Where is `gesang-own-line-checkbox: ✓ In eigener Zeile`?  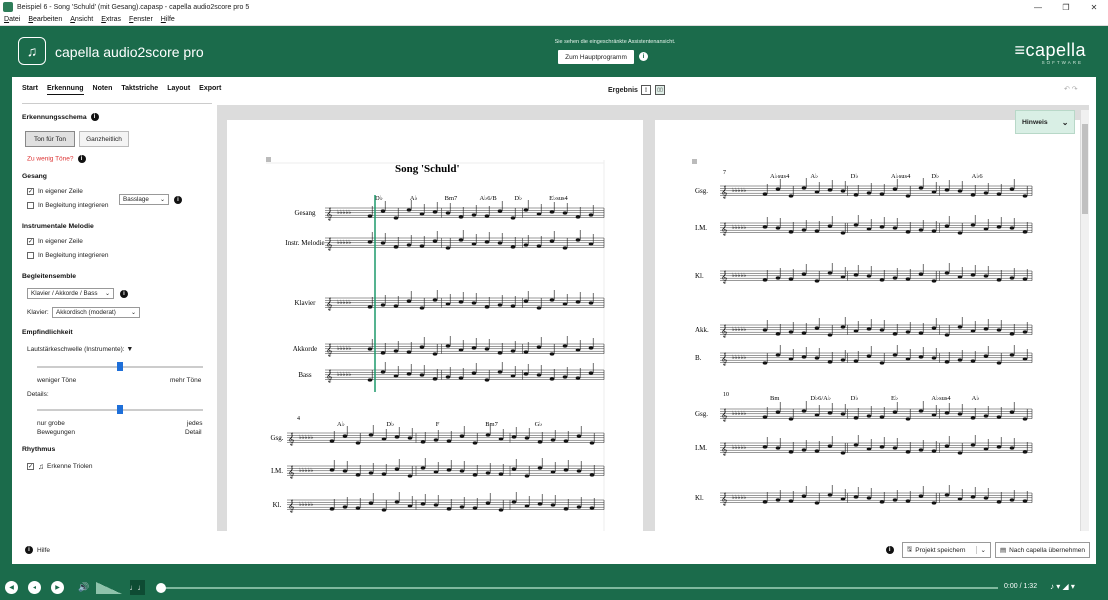
gesang-own-line-checkbox: ✓ In eigener Zeile is located at coordinates (55, 191).